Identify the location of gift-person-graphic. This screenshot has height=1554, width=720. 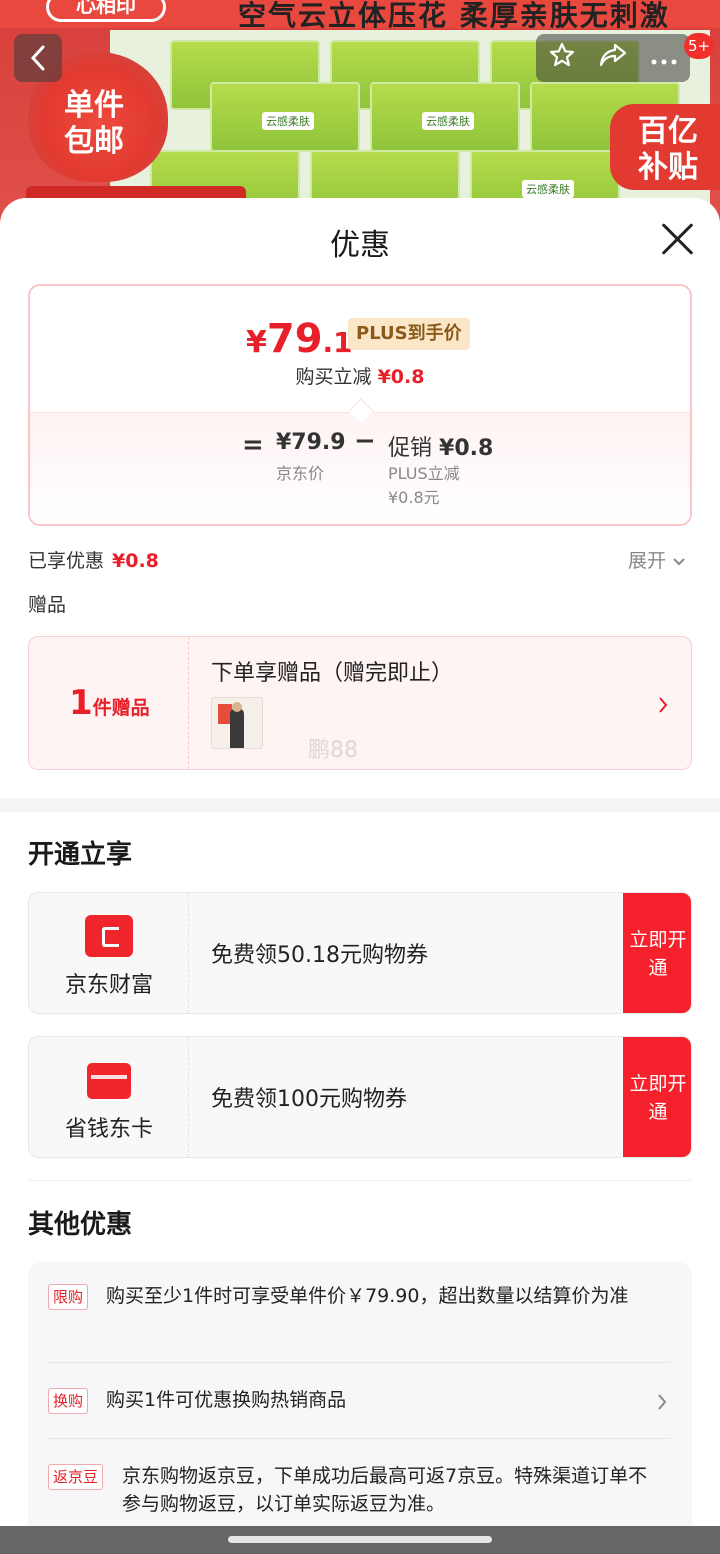
(237, 728).